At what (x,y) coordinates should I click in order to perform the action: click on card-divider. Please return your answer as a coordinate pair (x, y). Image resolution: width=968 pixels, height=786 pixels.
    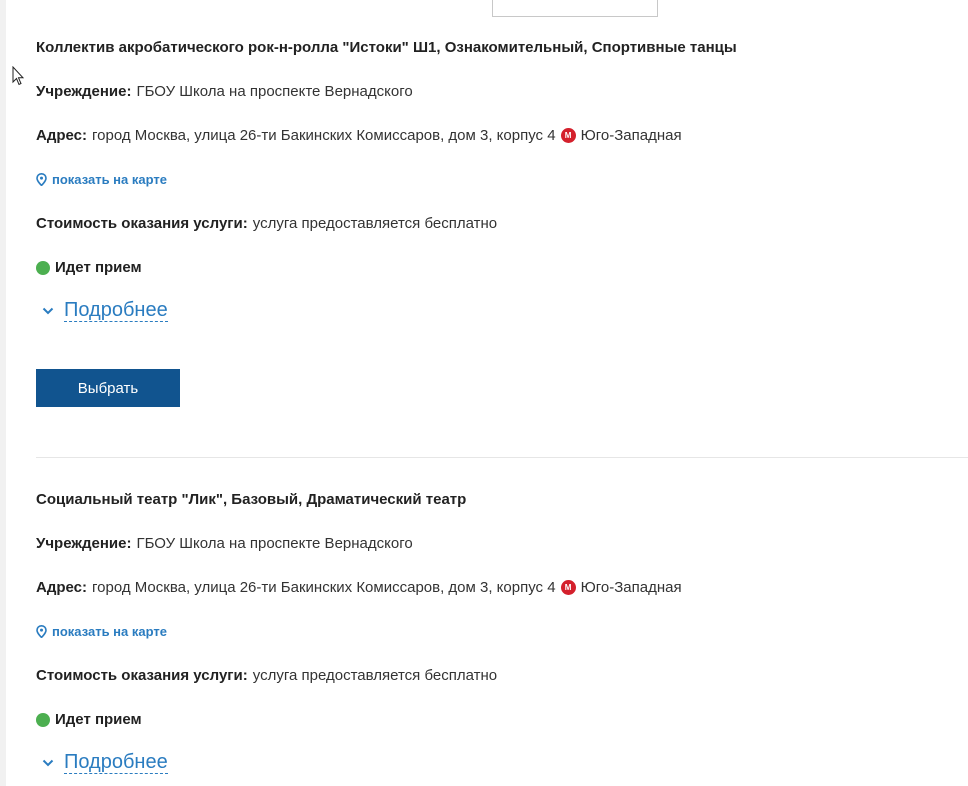
    Looking at the image, I should click on (502, 457).